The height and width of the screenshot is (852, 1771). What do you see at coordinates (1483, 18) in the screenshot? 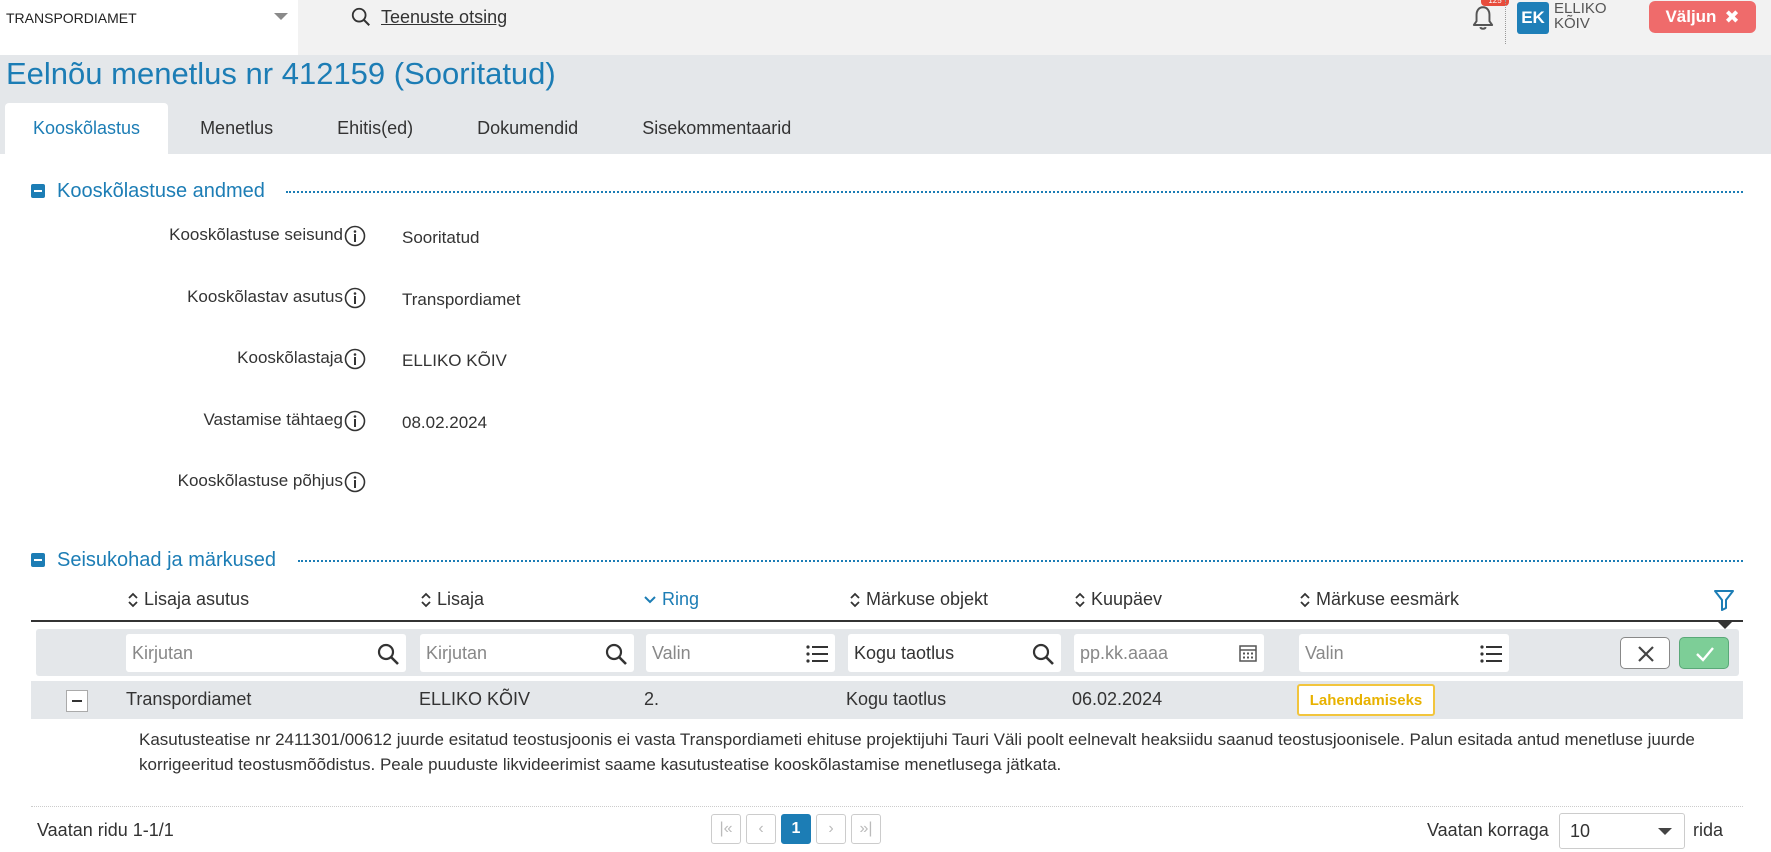
I see `bell-icon` at bounding box center [1483, 18].